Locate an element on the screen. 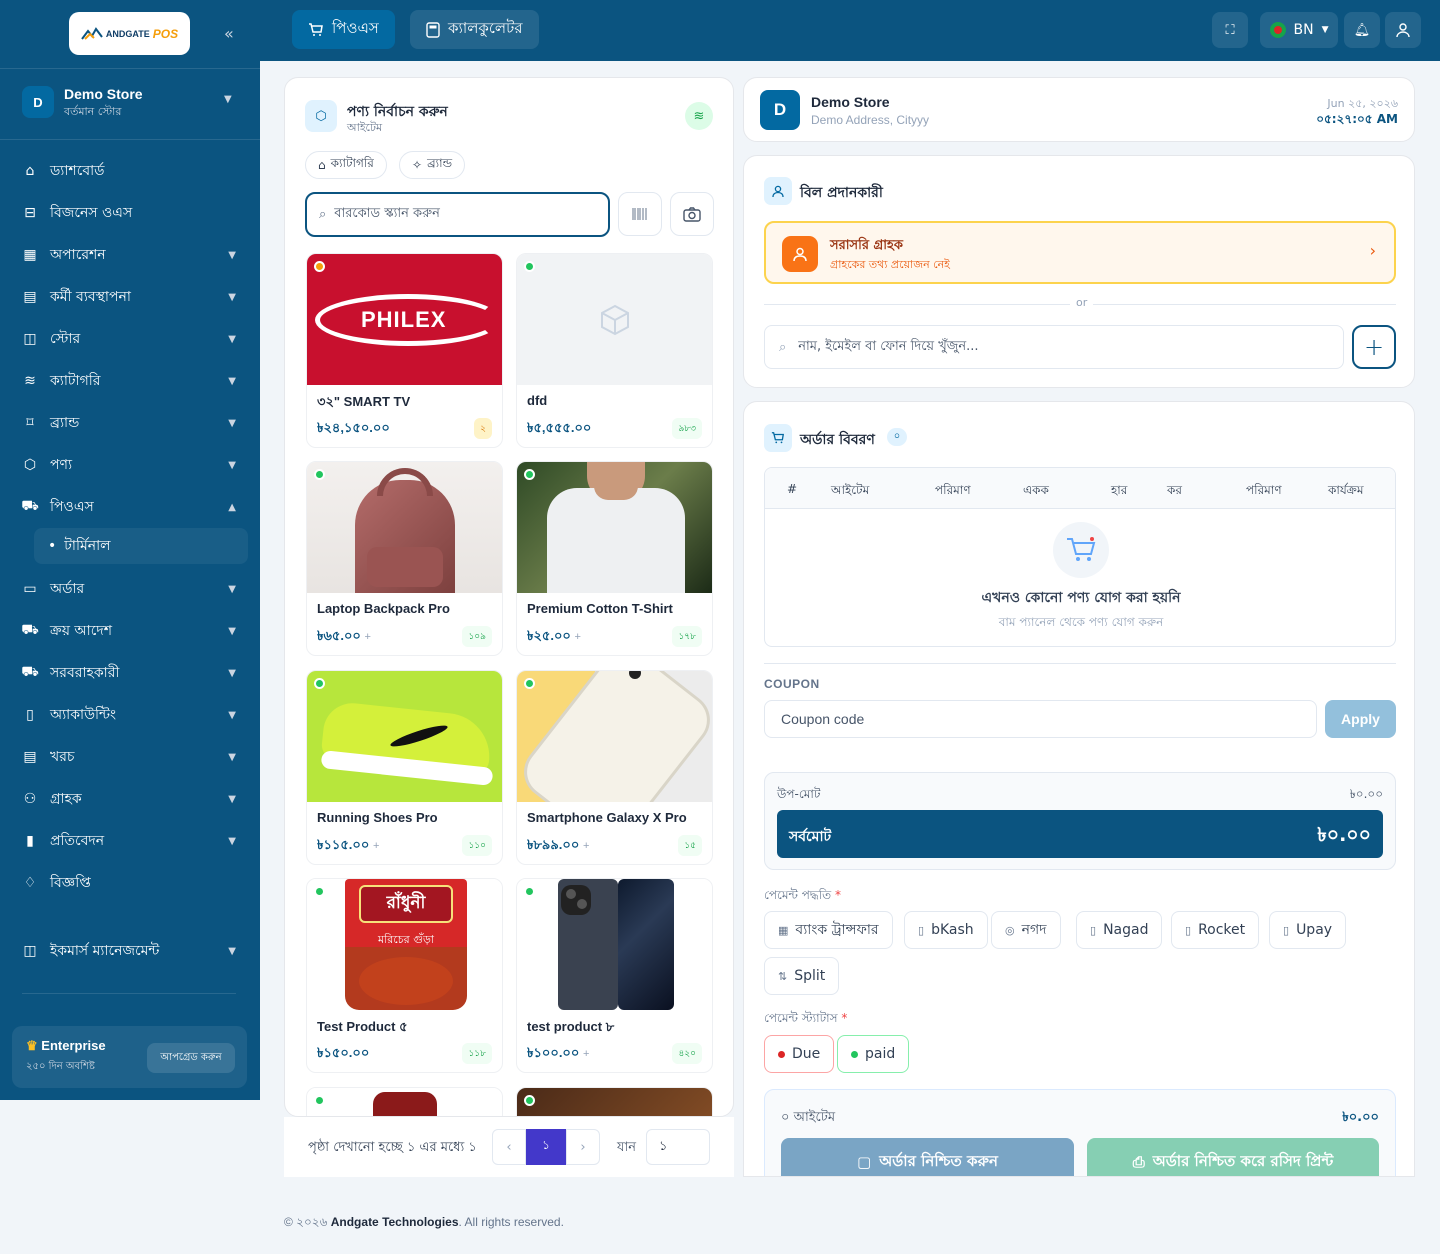 This screenshot has height=1254, width=1440. sidebar-item: ▮ প্রতিবেদন ▼ is located at coordinates (130, 841).